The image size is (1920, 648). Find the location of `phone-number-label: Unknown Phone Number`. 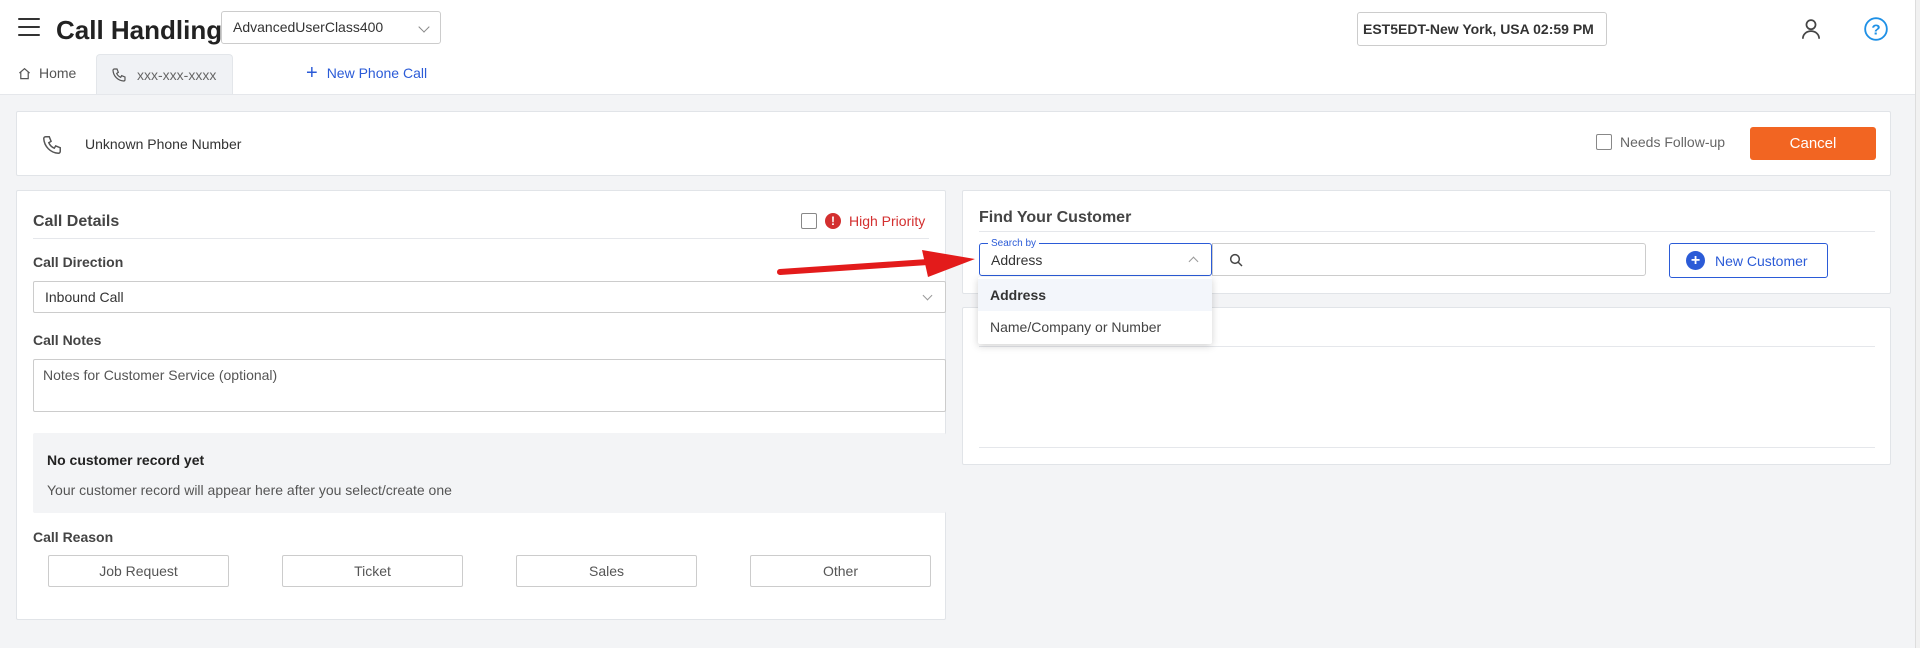

phone-number-label: Unknown Phone Number is located at coordinates (163, 144).